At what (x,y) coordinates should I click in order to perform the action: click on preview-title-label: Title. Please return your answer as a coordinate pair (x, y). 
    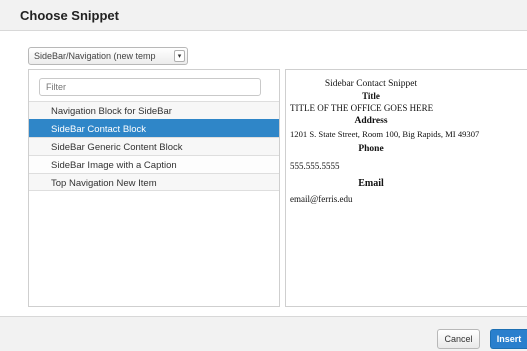
    Looking at the image, I should click on (371, 96).